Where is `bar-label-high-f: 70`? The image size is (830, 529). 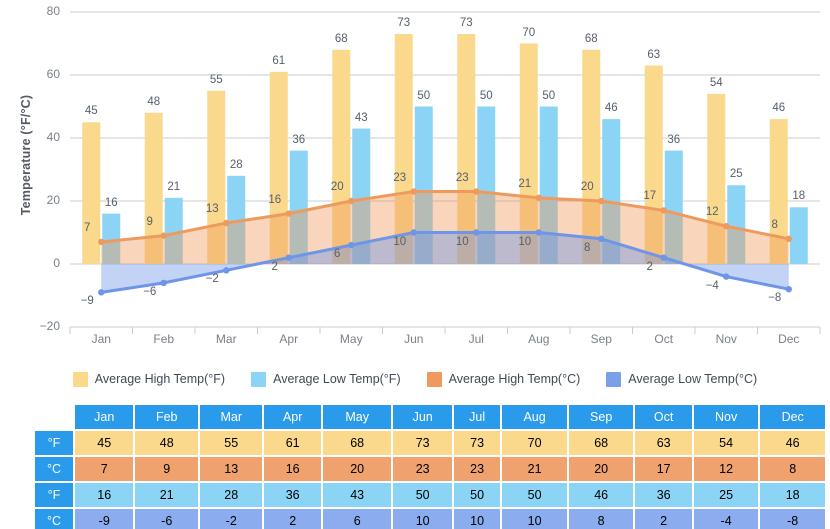
bar-label-high-f: 70 is located at coordinates (529, 32).